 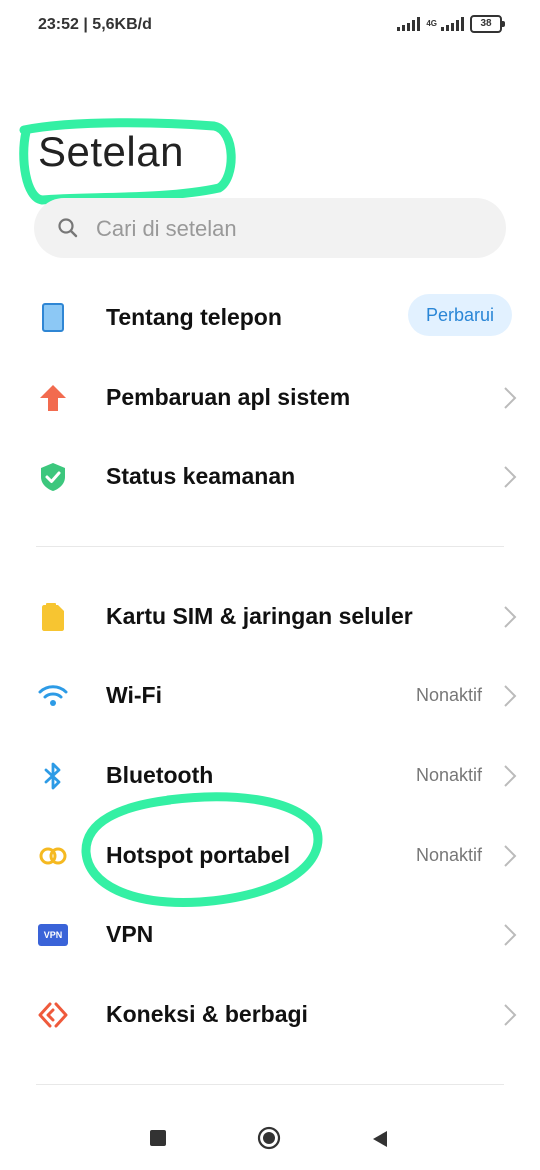 I want to click on update-button: Perbarui, so click(x=460, y=315).